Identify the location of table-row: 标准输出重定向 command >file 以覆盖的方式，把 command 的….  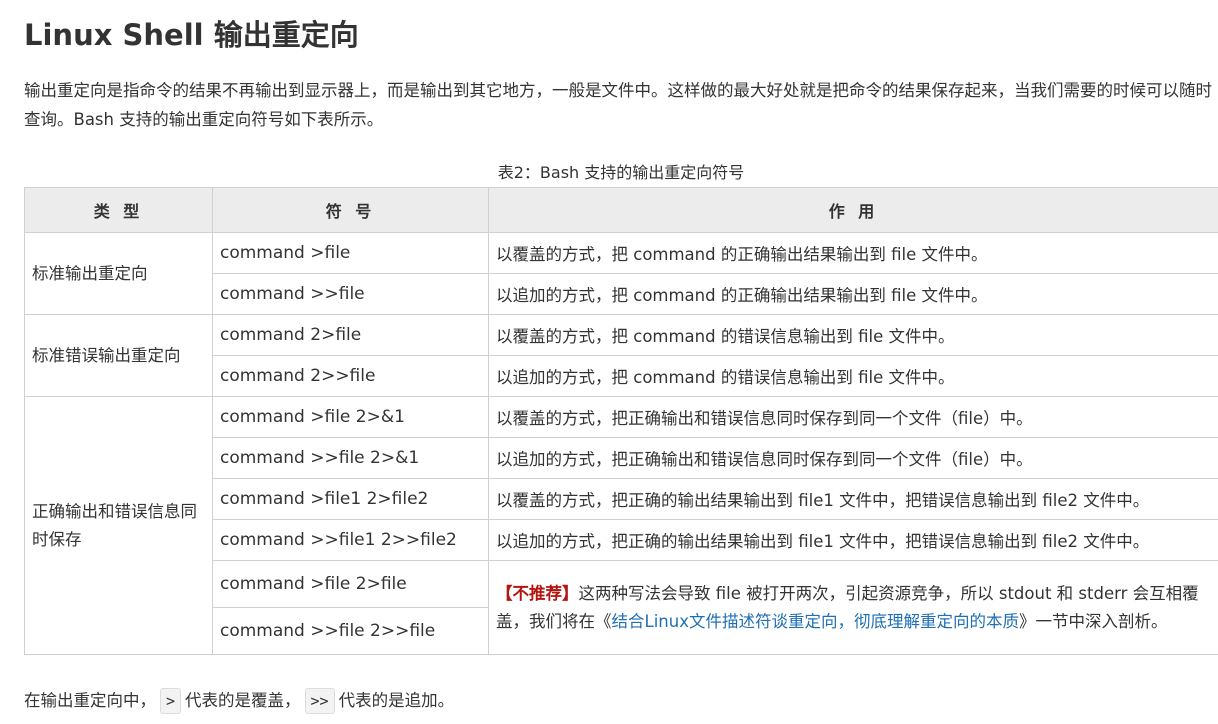
(621, 273).